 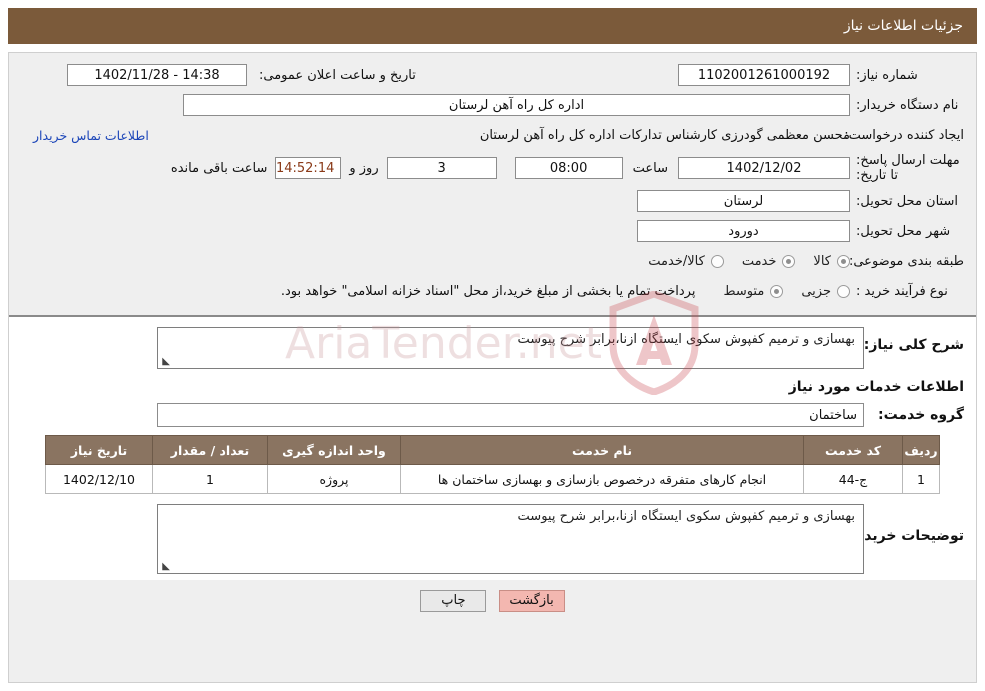 What do you see at coordinates (337, 75) in the screenshot?
I see `public-announce-label: تاریخ و ساعت اعلان عمومی:` at bounding box center [337, 75].